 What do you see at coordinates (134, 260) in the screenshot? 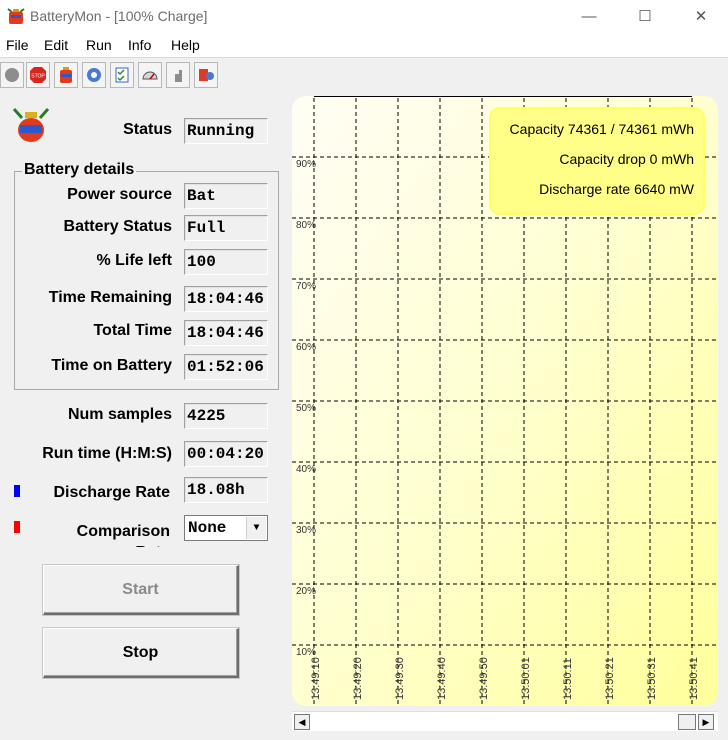
I see `life-left-label: % Life left` at bounding box center [134, 260].